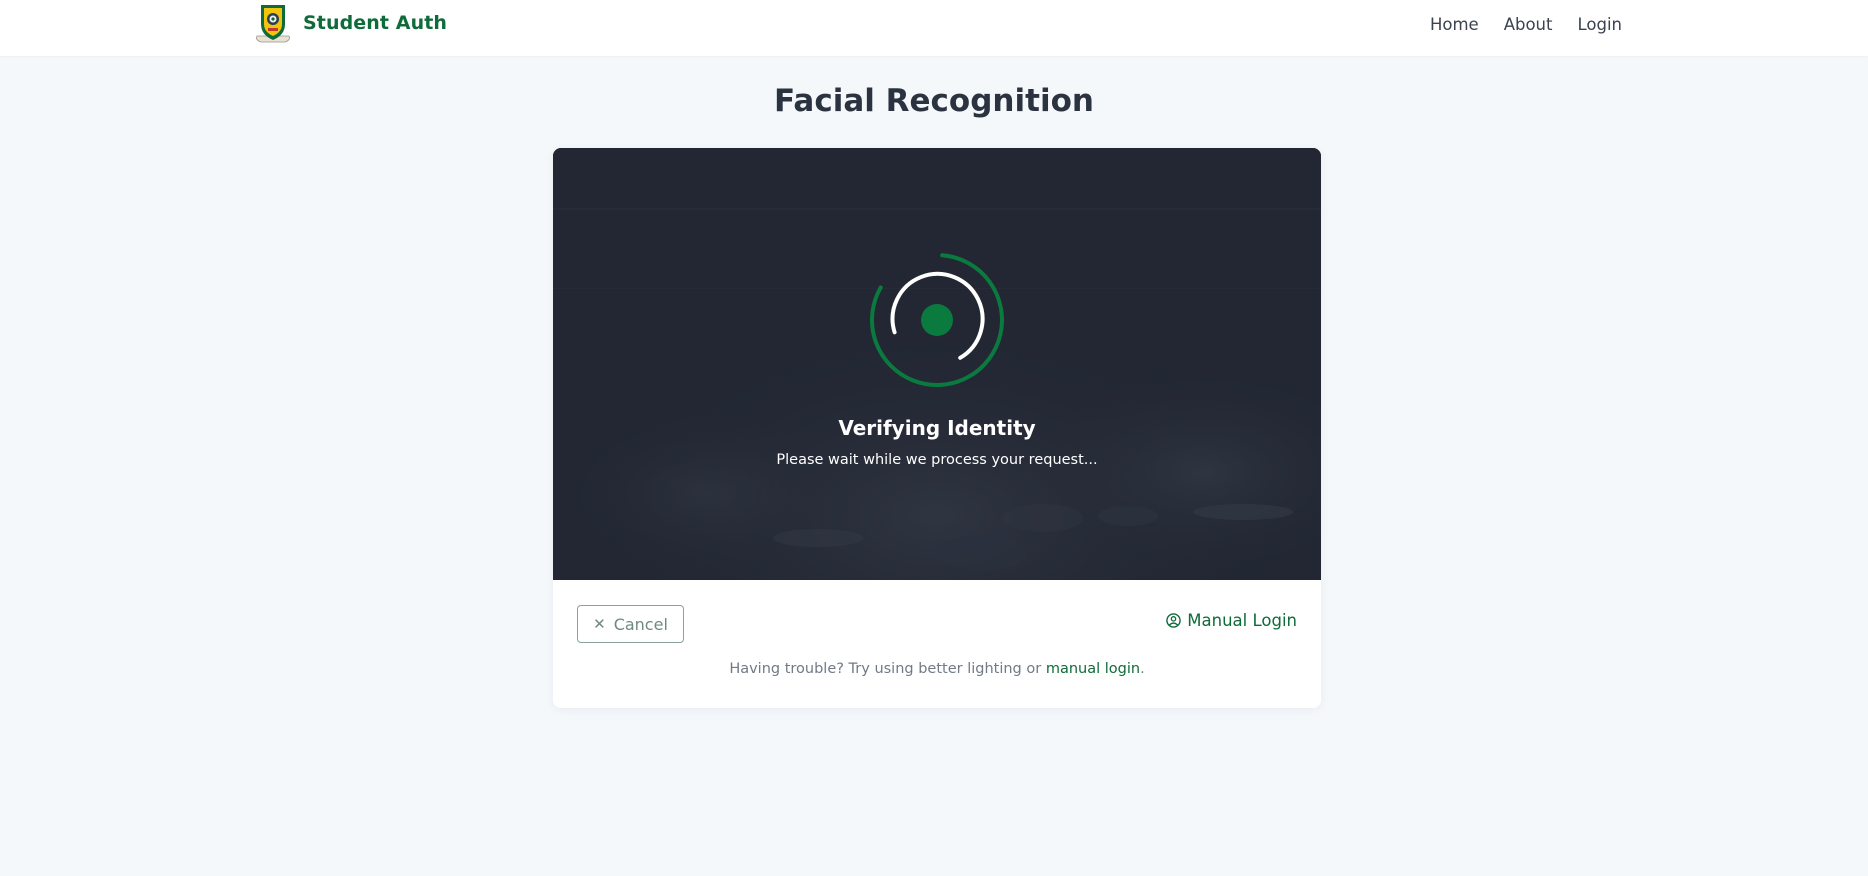 The width and height of the screenshot is (1868, 876). I want to click on nav-link-about: About, so click(1528, 25).